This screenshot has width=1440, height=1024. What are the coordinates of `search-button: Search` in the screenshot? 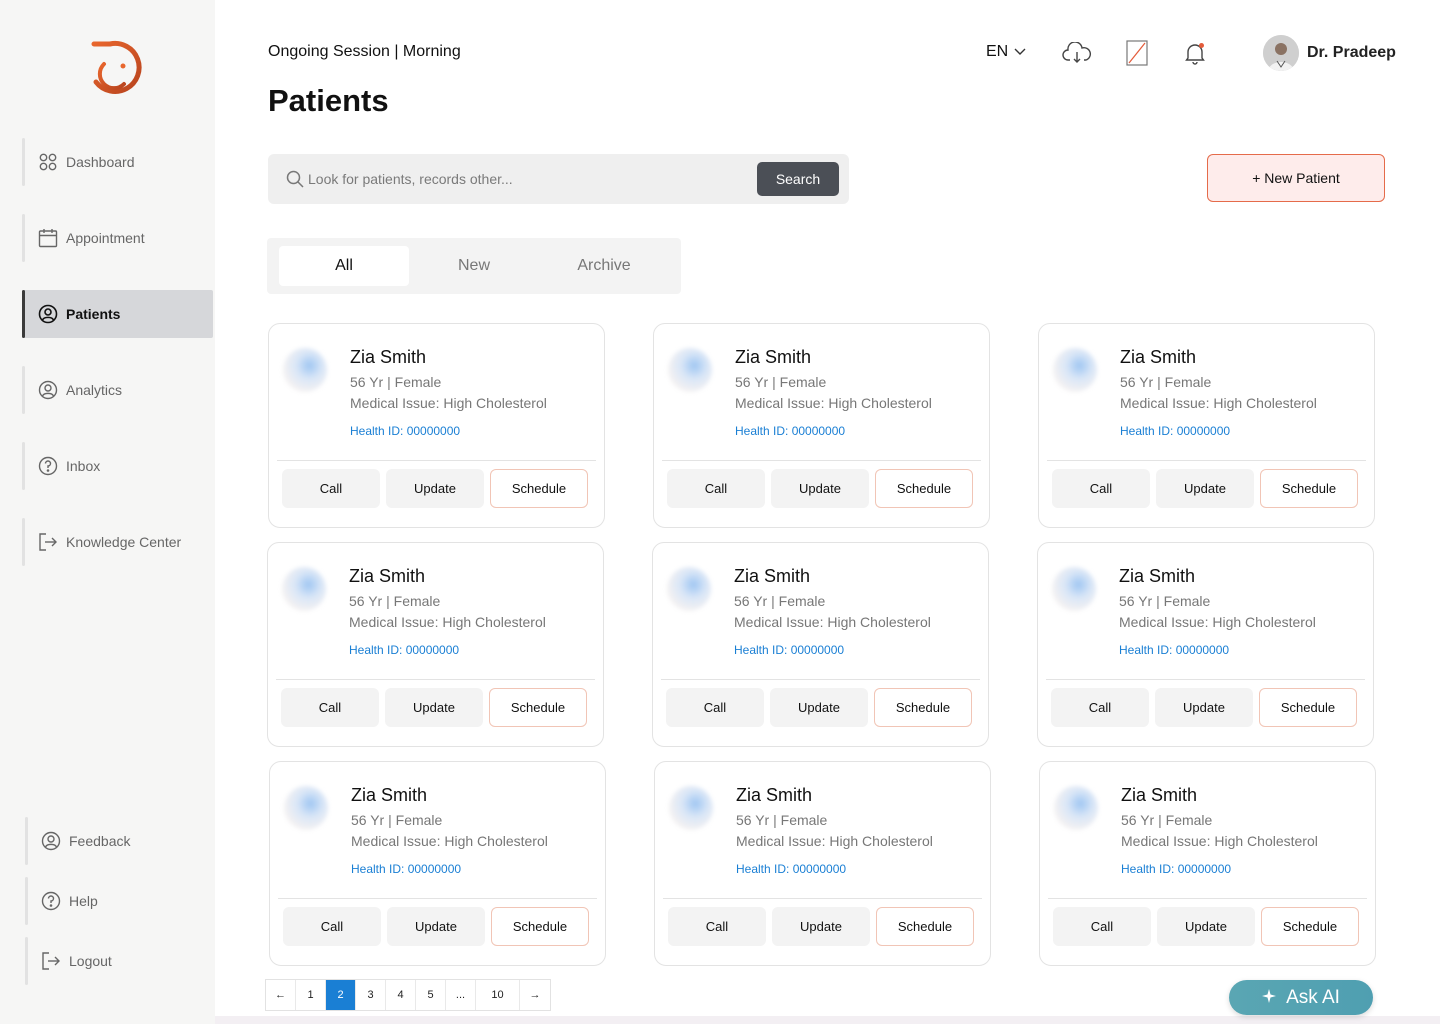 It's located at (798, 179).